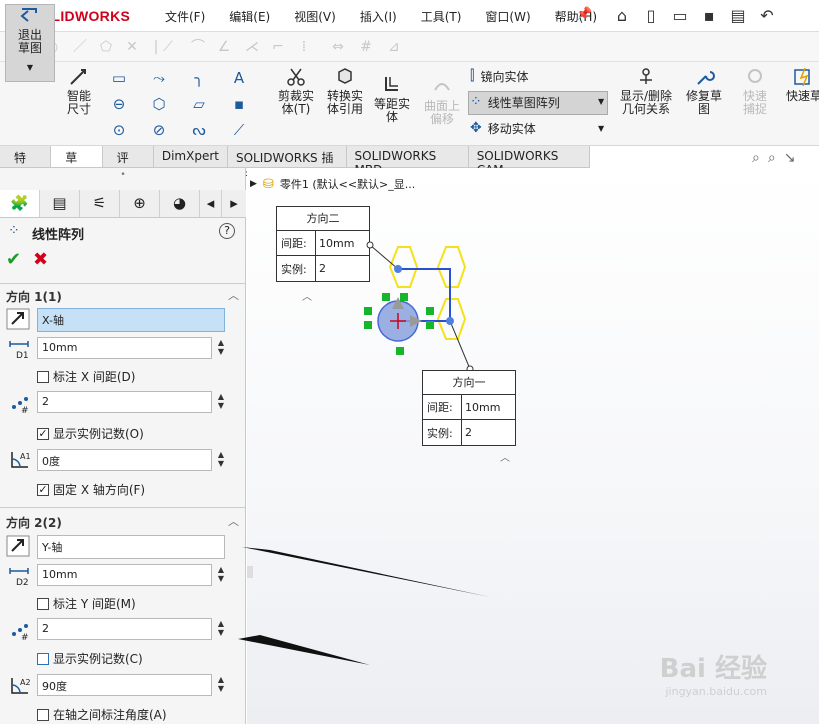  What do you see at coordinates (159, 78) in the screenshot?
I see `spline-icon: ⤳` at bounding box center [159, 78].